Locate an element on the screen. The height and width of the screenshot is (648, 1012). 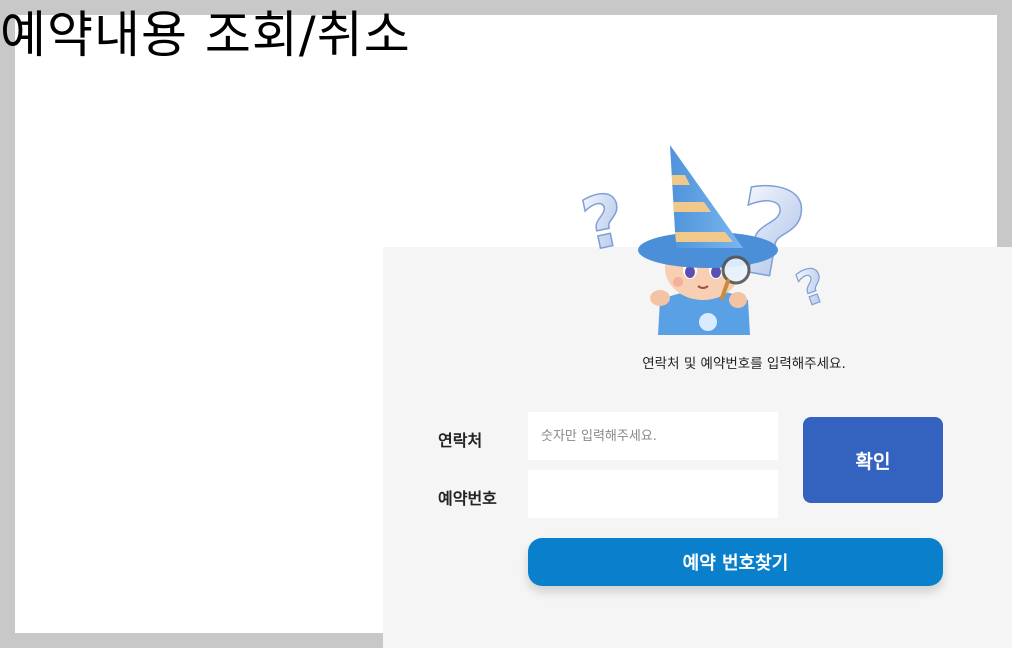
find-reservation-number-button: 예약 번호찾기 is located at coordinates (735, 562).